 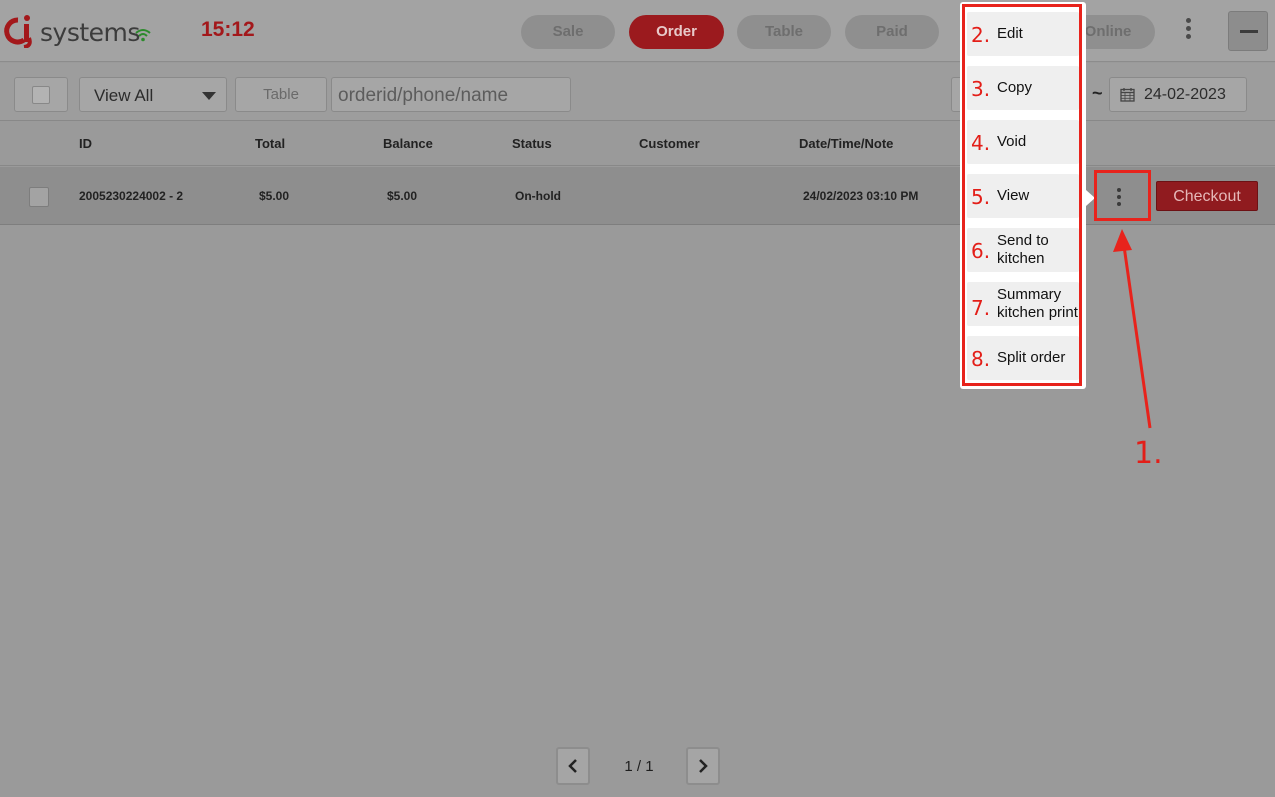 I want to click on minimize-button, so click(x=1248, y=31).